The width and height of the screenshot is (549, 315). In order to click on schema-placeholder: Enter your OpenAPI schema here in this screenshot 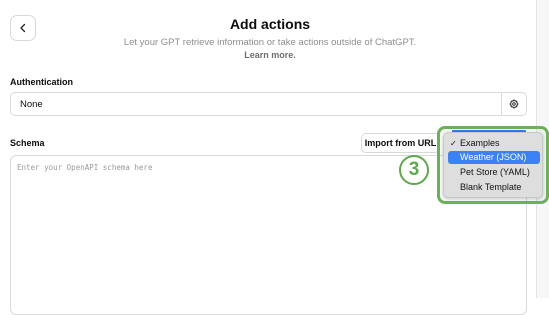, I will do `click(85, 167)`.